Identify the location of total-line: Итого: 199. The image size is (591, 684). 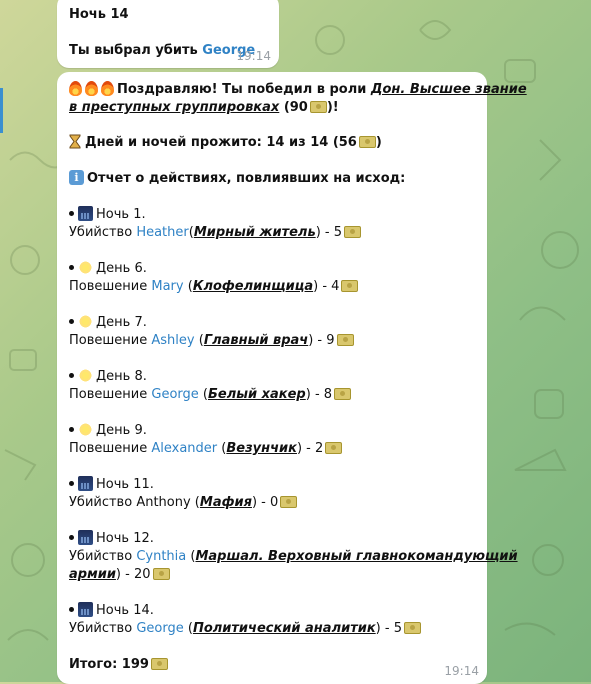
(118, 665).